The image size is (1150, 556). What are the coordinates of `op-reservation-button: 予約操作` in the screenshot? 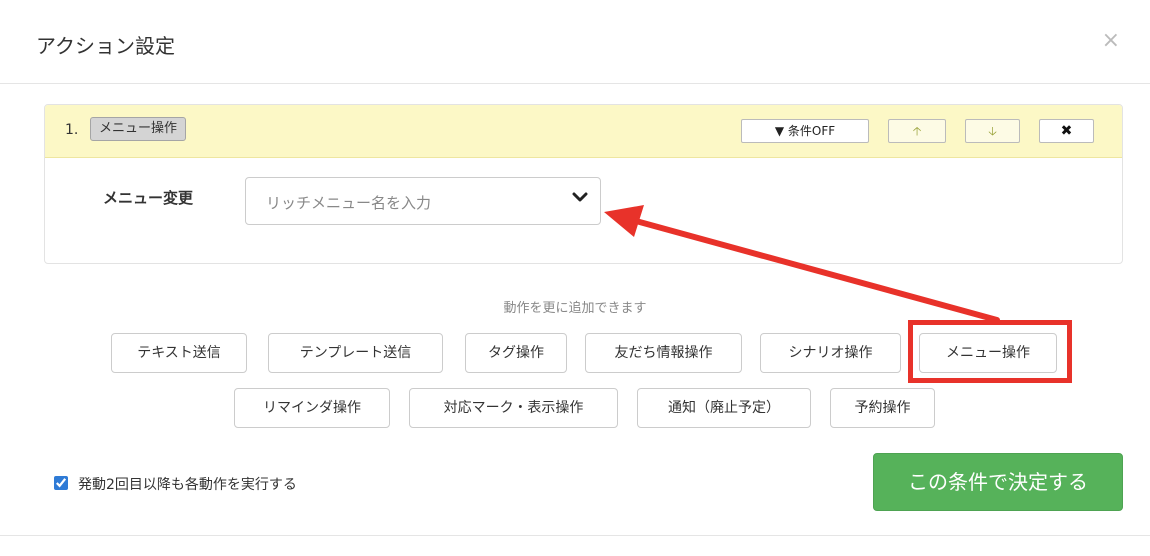 It's located at (882, 408).